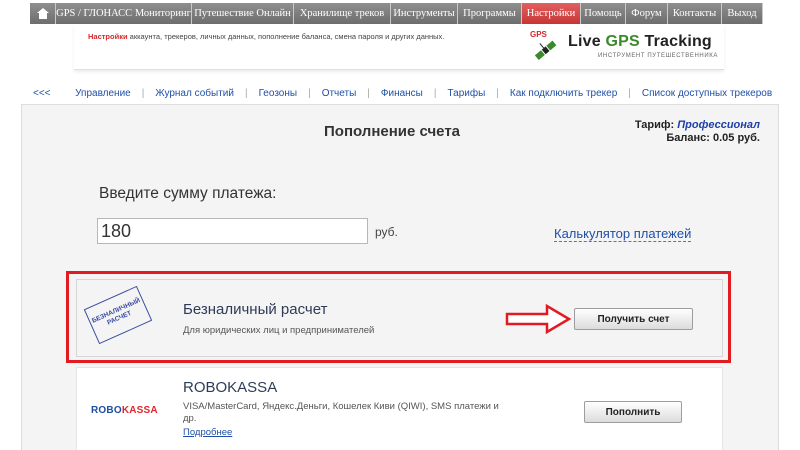 This screenshot has width=800, height=450. What do you see at coordinates (339, 93) in the screenshot?
I see `subnav-item-reports: Отчеты` at bounding box center [339, 93].